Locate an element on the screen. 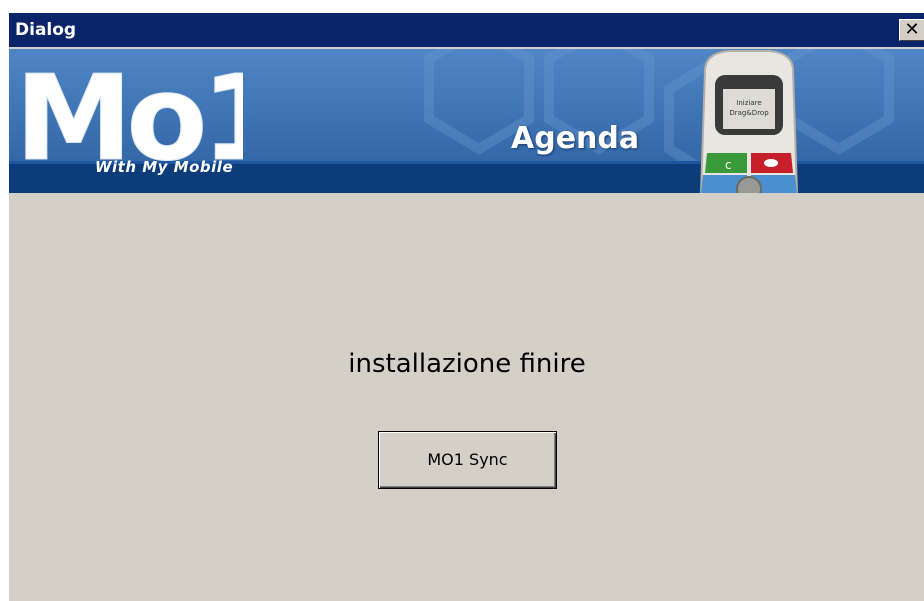  close-icon: ✕ is located at coordinates (912, 29).